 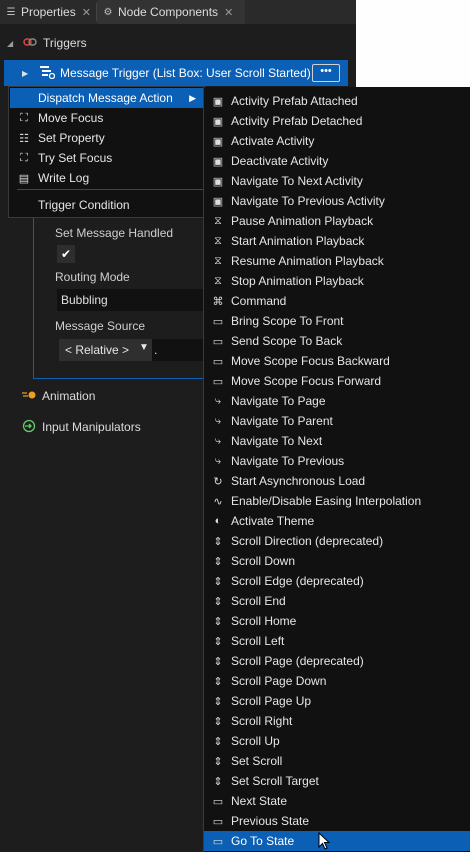 What do you see at coordinates (337, 421) in the screenshot?
I see `submenu-item-navigate-to-parent: ⤷ Navigate To Parent` at bounding box center [337, 421].